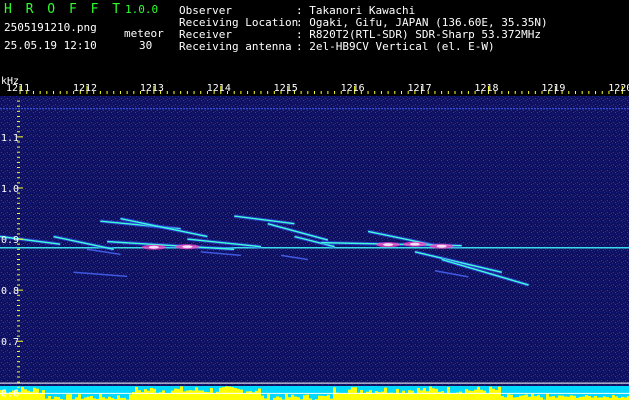 The width and height of the screenshot is (629, 400). Describe the element at coordinates (618, 88) in the screenshot. I see `x-tick-label: 1220` at that location.